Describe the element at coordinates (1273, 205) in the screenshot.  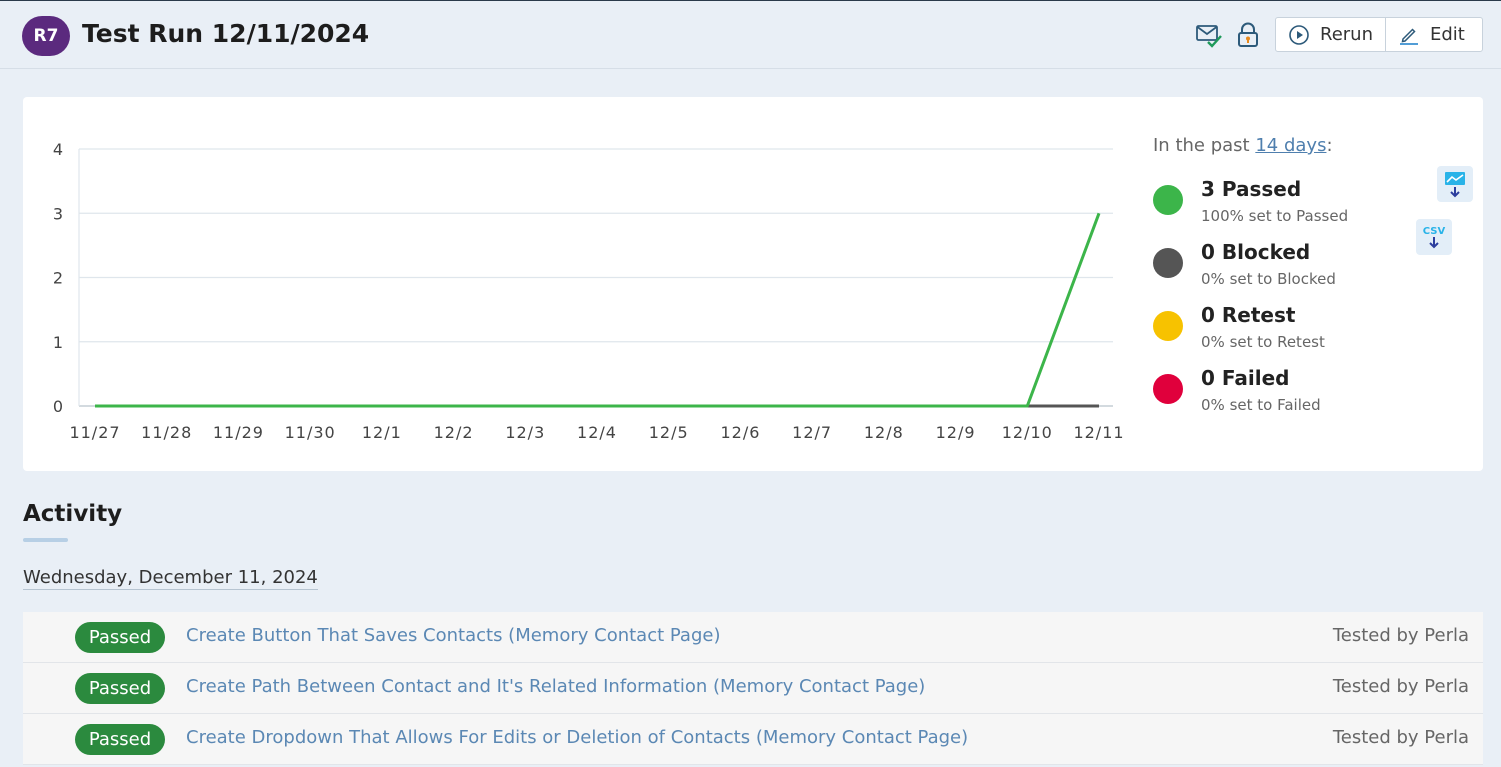
I see `legend-item-passed: 3 Passed 100% set to Passed` at that location.